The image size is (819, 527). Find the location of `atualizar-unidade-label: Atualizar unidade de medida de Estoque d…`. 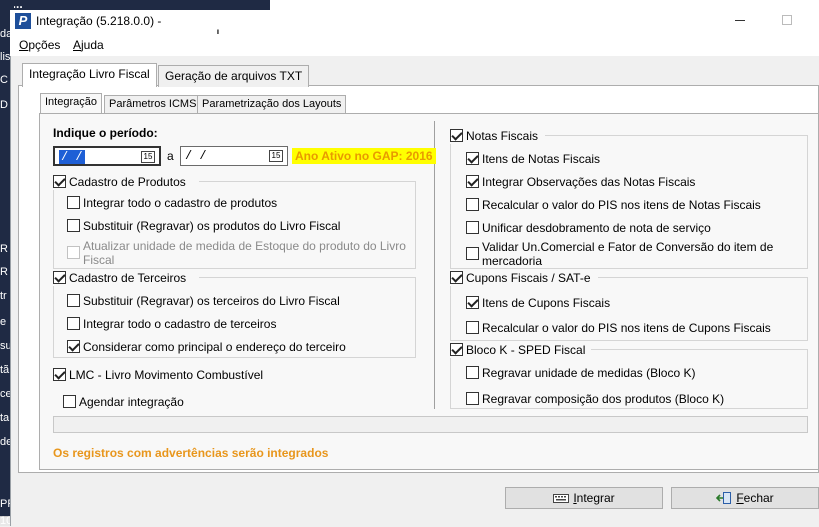

atualizar-unidade-label: Atualizar unidade de medida de Estoque d… is located at coordinates (244, 253).